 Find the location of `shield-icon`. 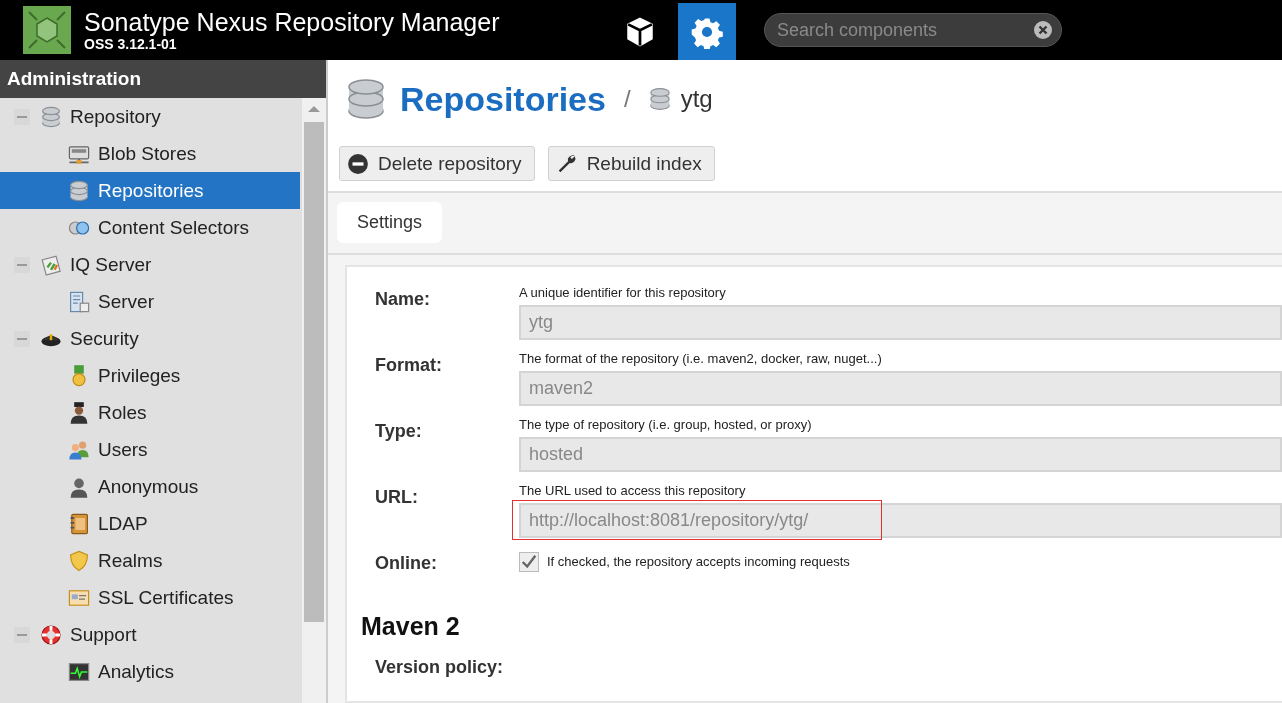

shield-icon is located at coordinates (79, 560).